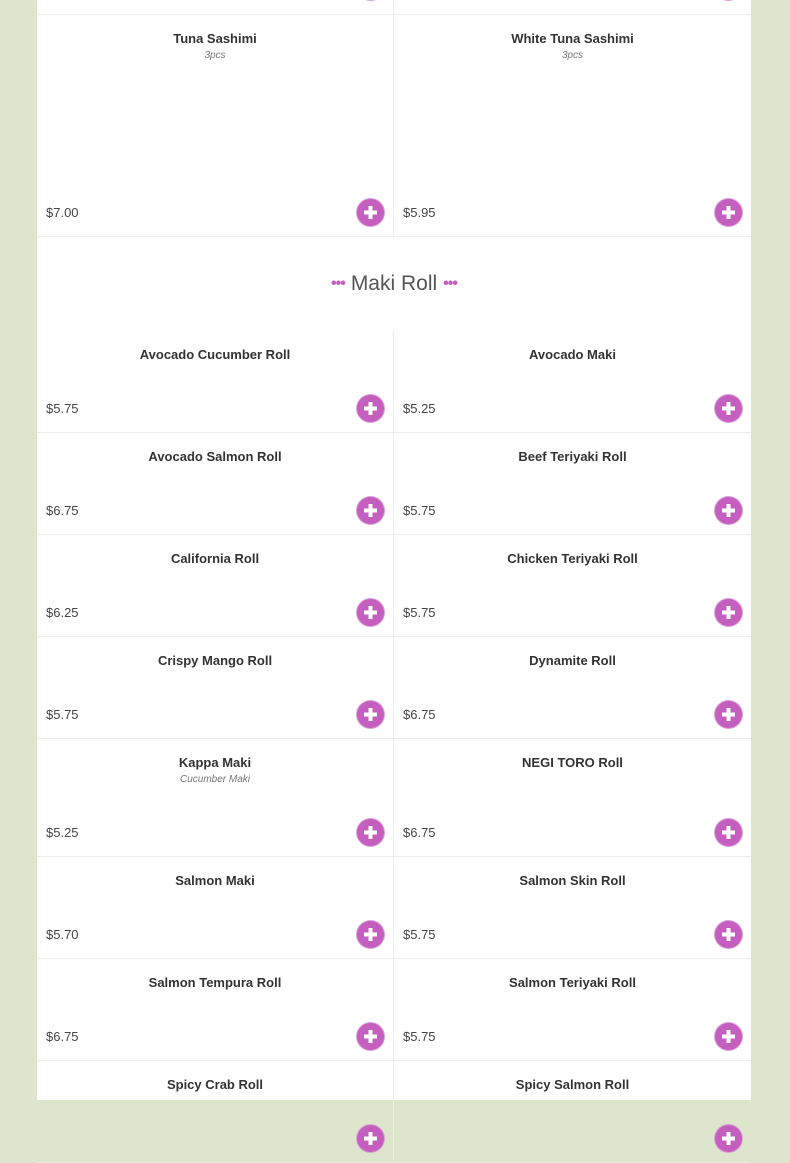  What do you see at coordinates (572, 456) in the screenshot?
I see `item-name: Beef Teriyaki Roll` at bounding box center [572, 456].